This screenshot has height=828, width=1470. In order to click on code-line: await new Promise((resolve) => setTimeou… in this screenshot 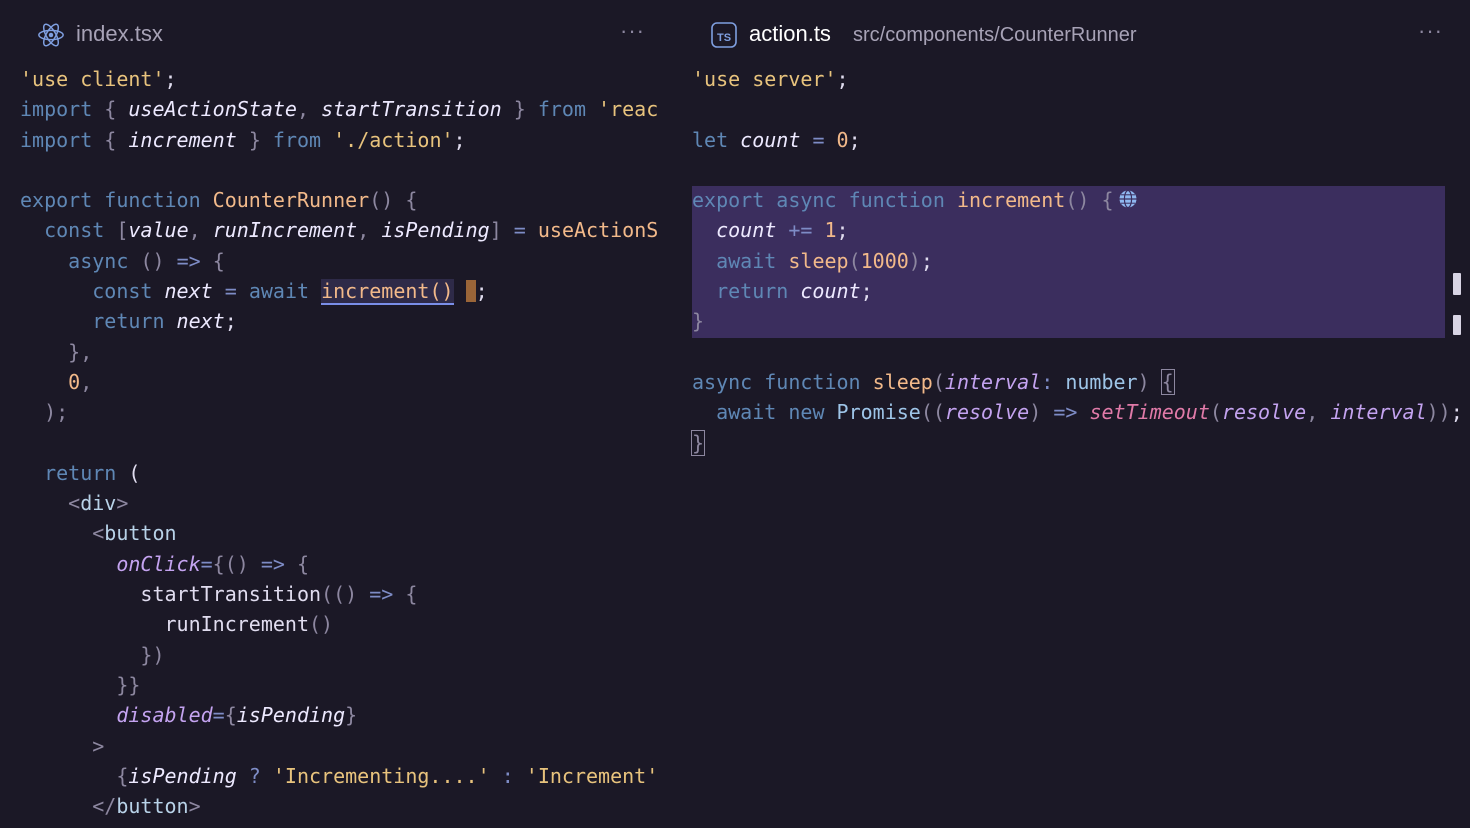, I will do `click(1077, 412)`.